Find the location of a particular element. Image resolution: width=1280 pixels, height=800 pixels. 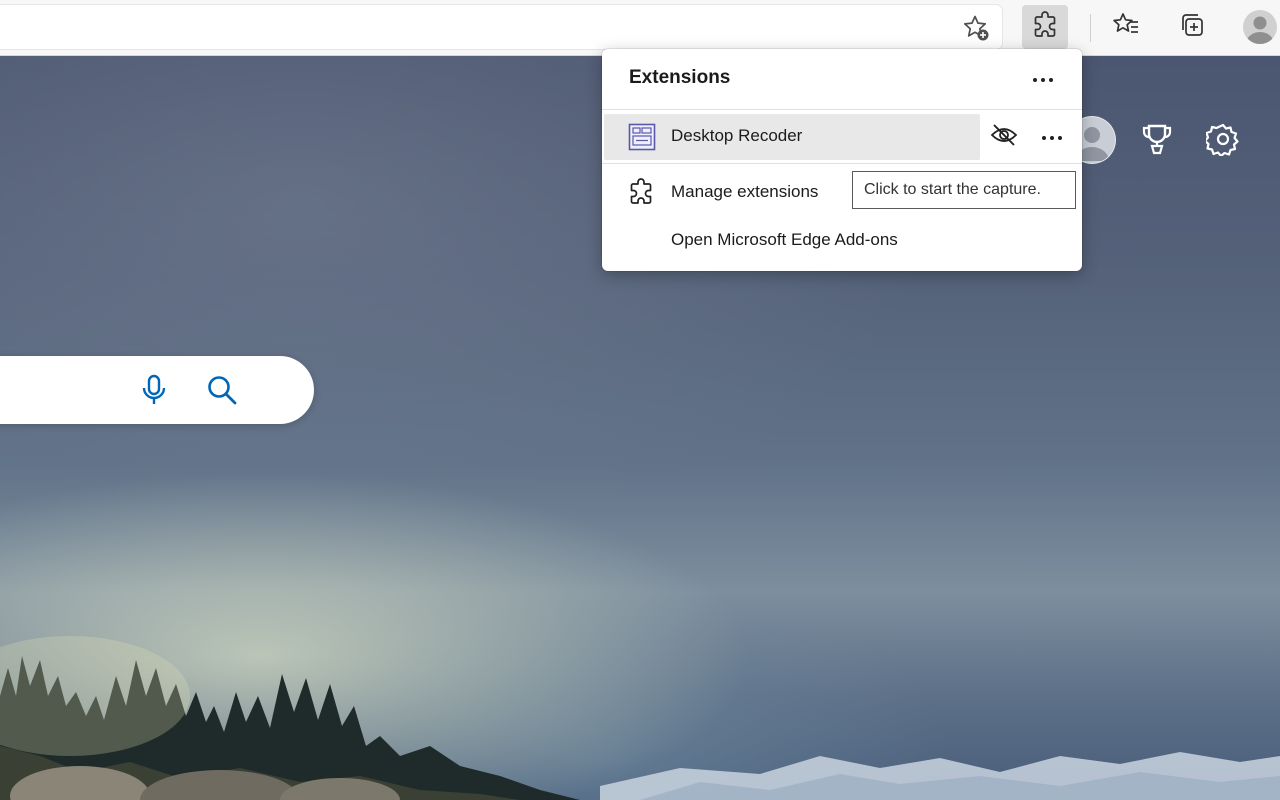

favorites-button is located at coordinates (1126, 27).